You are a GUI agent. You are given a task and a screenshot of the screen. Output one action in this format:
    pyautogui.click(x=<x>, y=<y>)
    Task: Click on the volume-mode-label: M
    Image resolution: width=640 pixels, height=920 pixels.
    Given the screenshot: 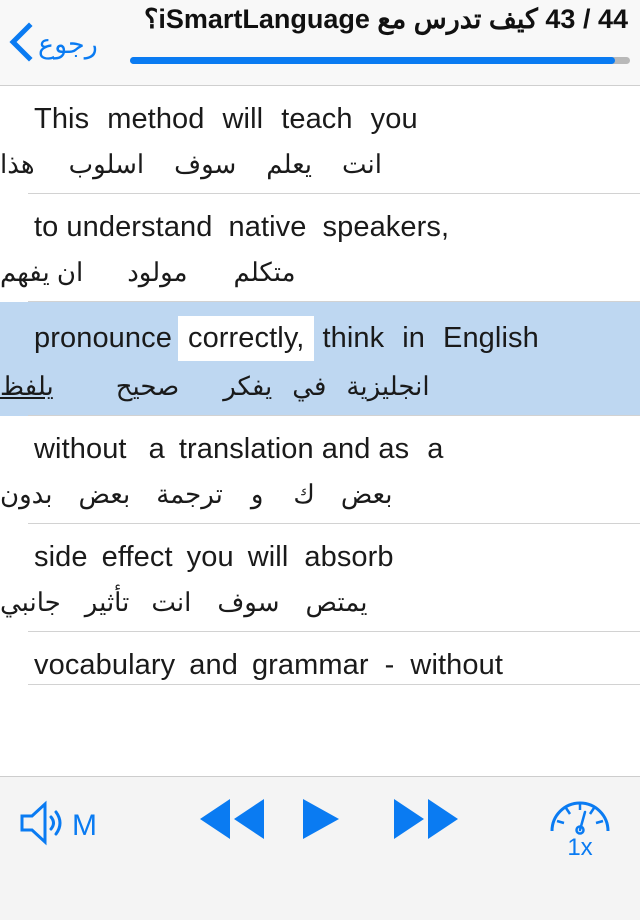 What is the action you would take?
    pyautogui.click(x=84, y=825)
    